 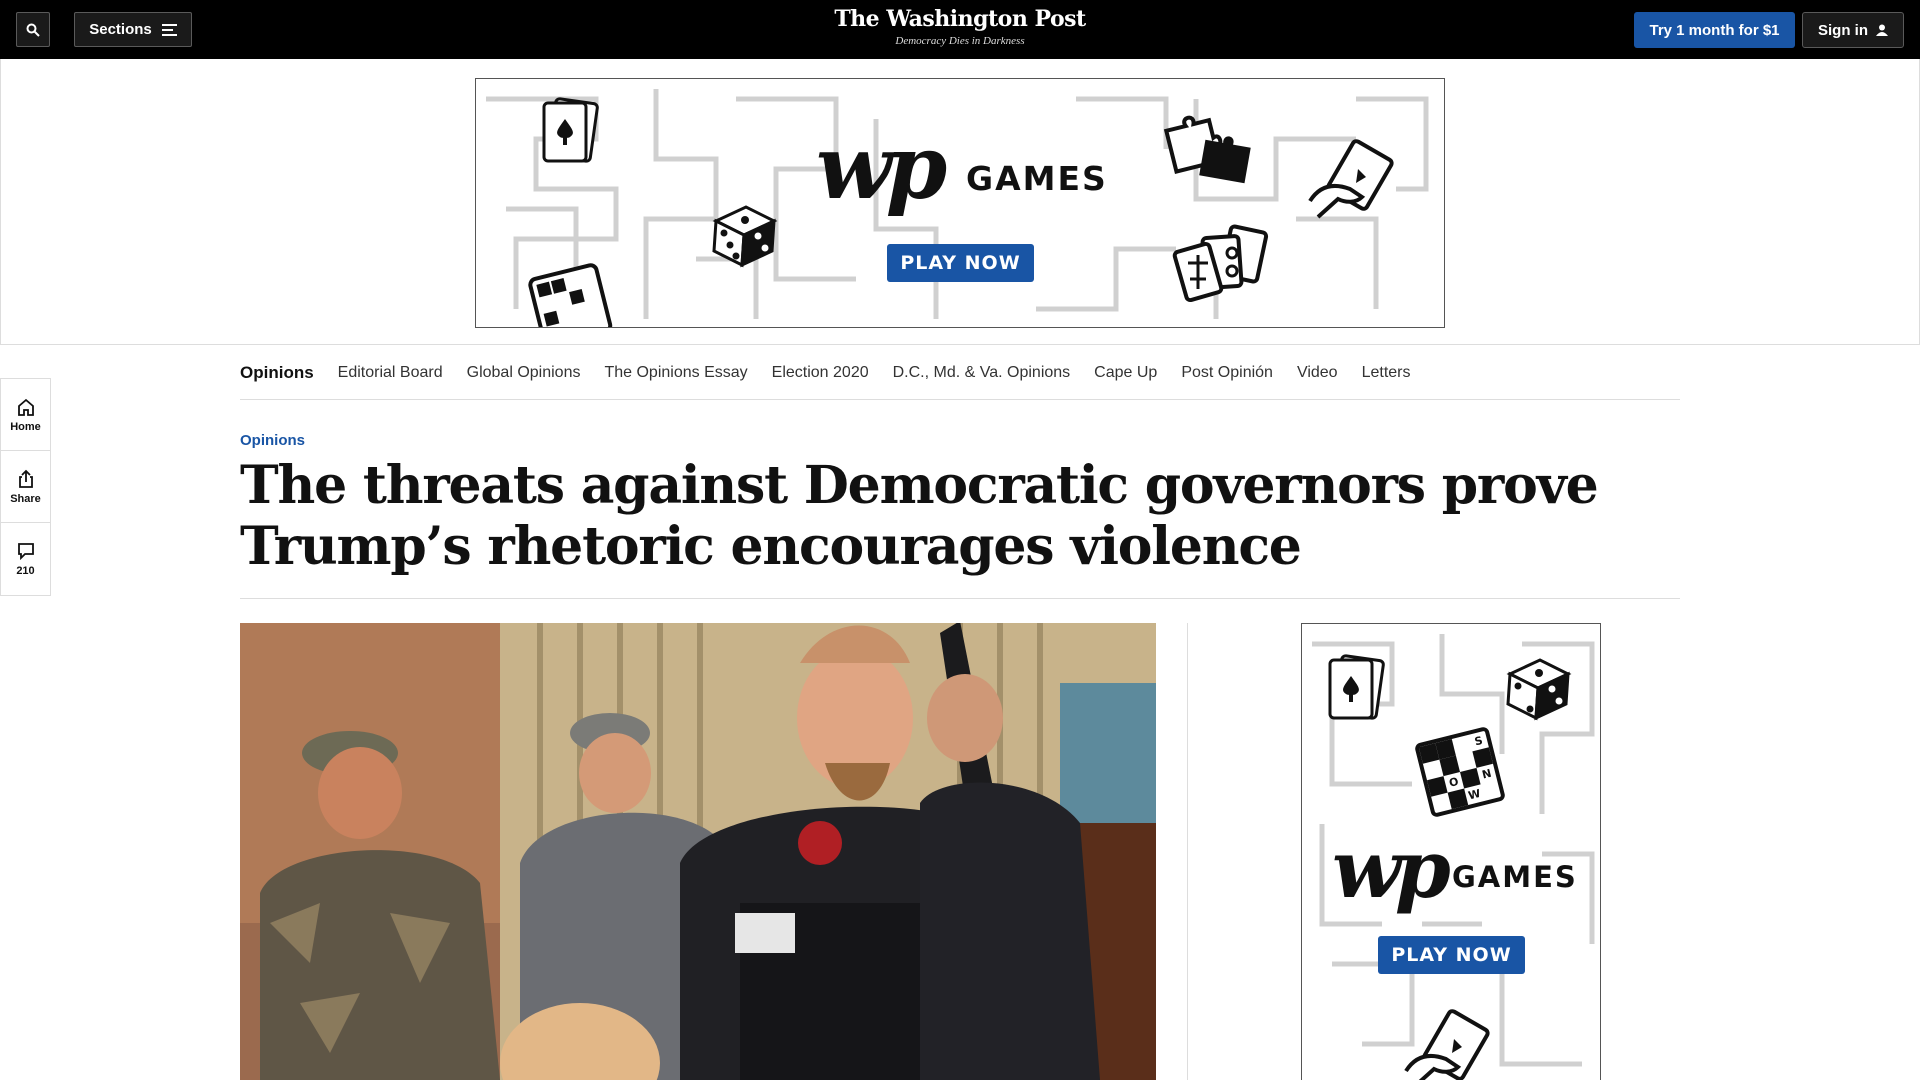 I want to click on nav-item-cape-up: Cape Up, so click(x=1125, y=373).